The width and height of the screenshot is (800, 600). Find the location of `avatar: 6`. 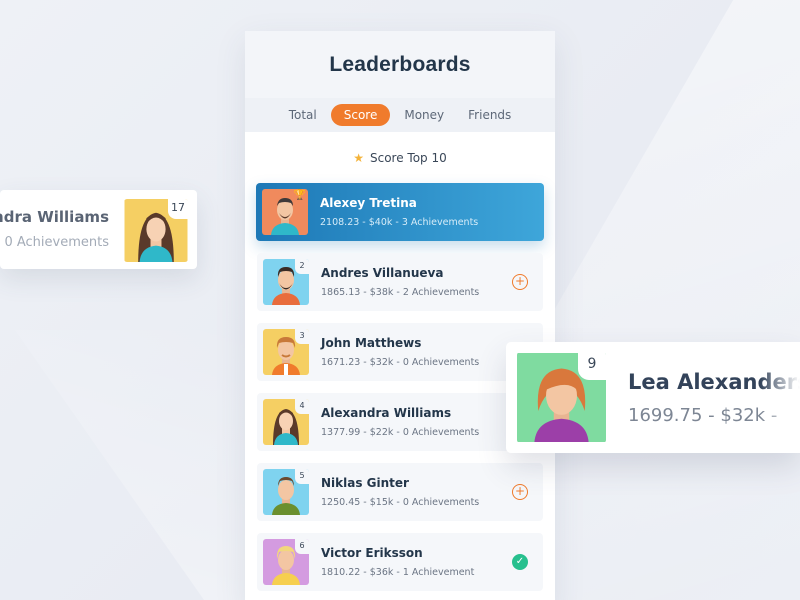

avatar: 6 is located at coordinates (286, 562).